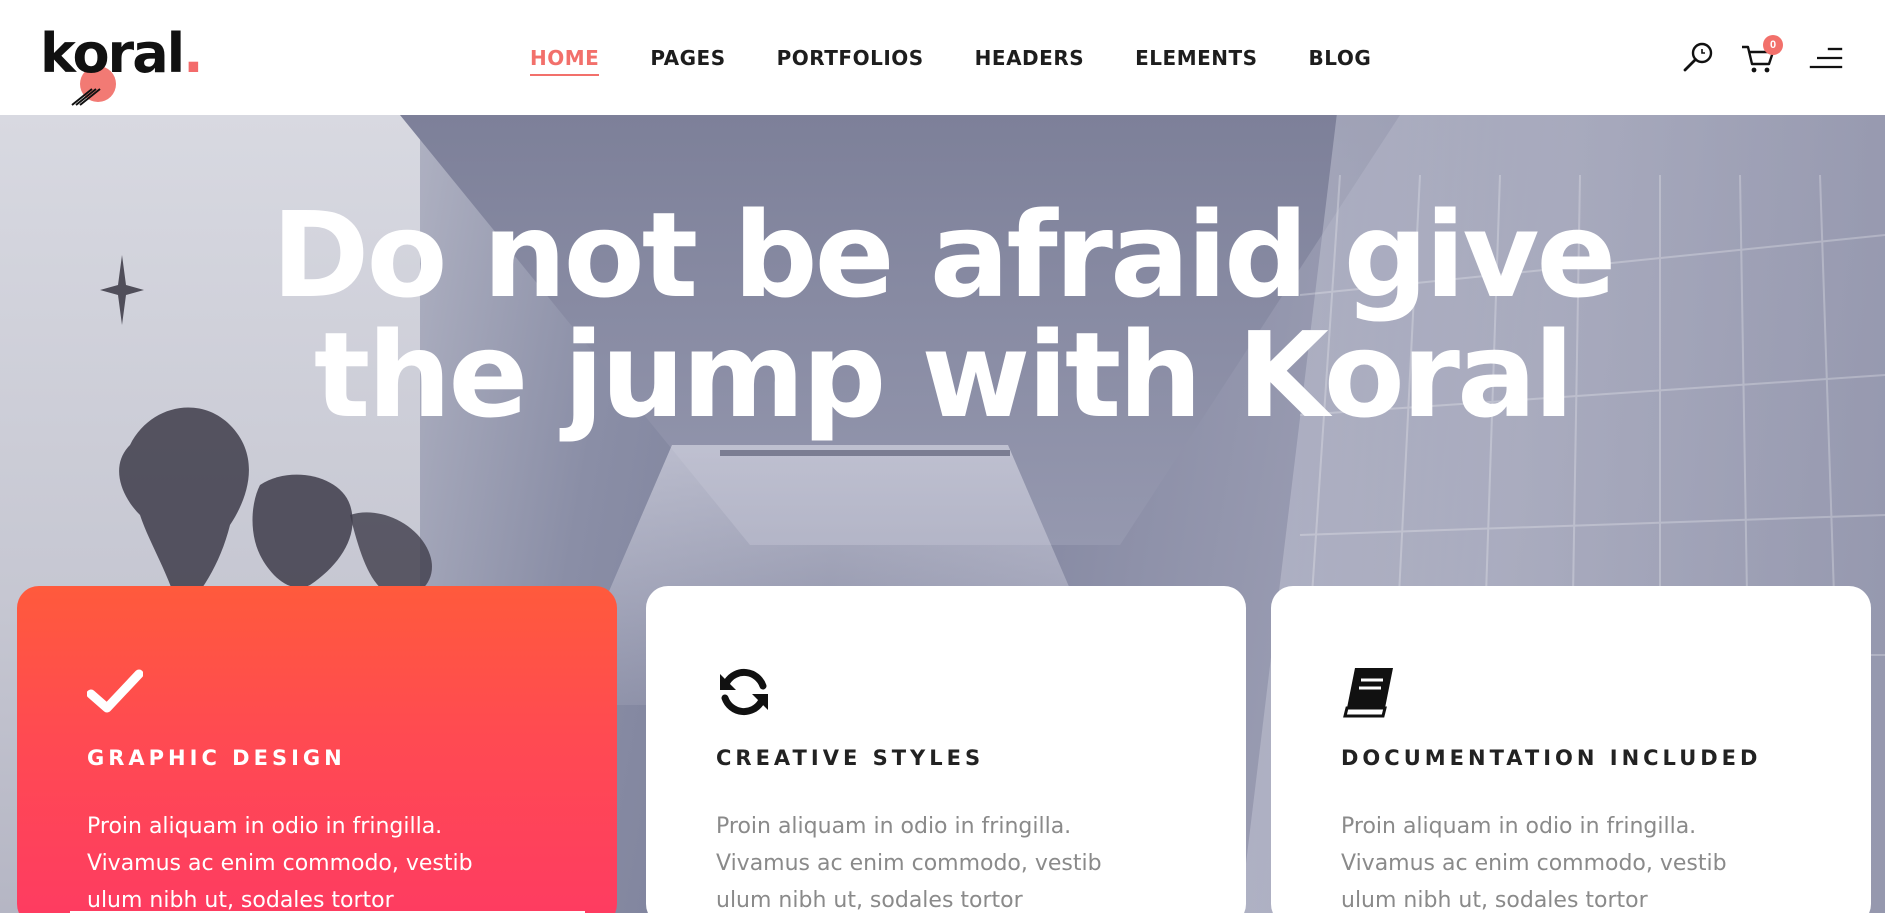 The image size is (1885, 913). Describe the element at coordinates (1368, 693) in the screenshot. I see `book-icon` at that location.